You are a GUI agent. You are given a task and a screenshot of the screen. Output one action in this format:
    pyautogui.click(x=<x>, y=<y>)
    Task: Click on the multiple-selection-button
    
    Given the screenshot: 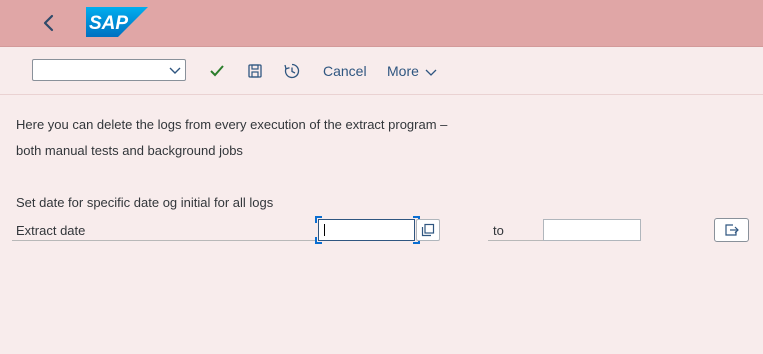 What is the action you would take?
    pyautogui.click(x=731, y=230)
    